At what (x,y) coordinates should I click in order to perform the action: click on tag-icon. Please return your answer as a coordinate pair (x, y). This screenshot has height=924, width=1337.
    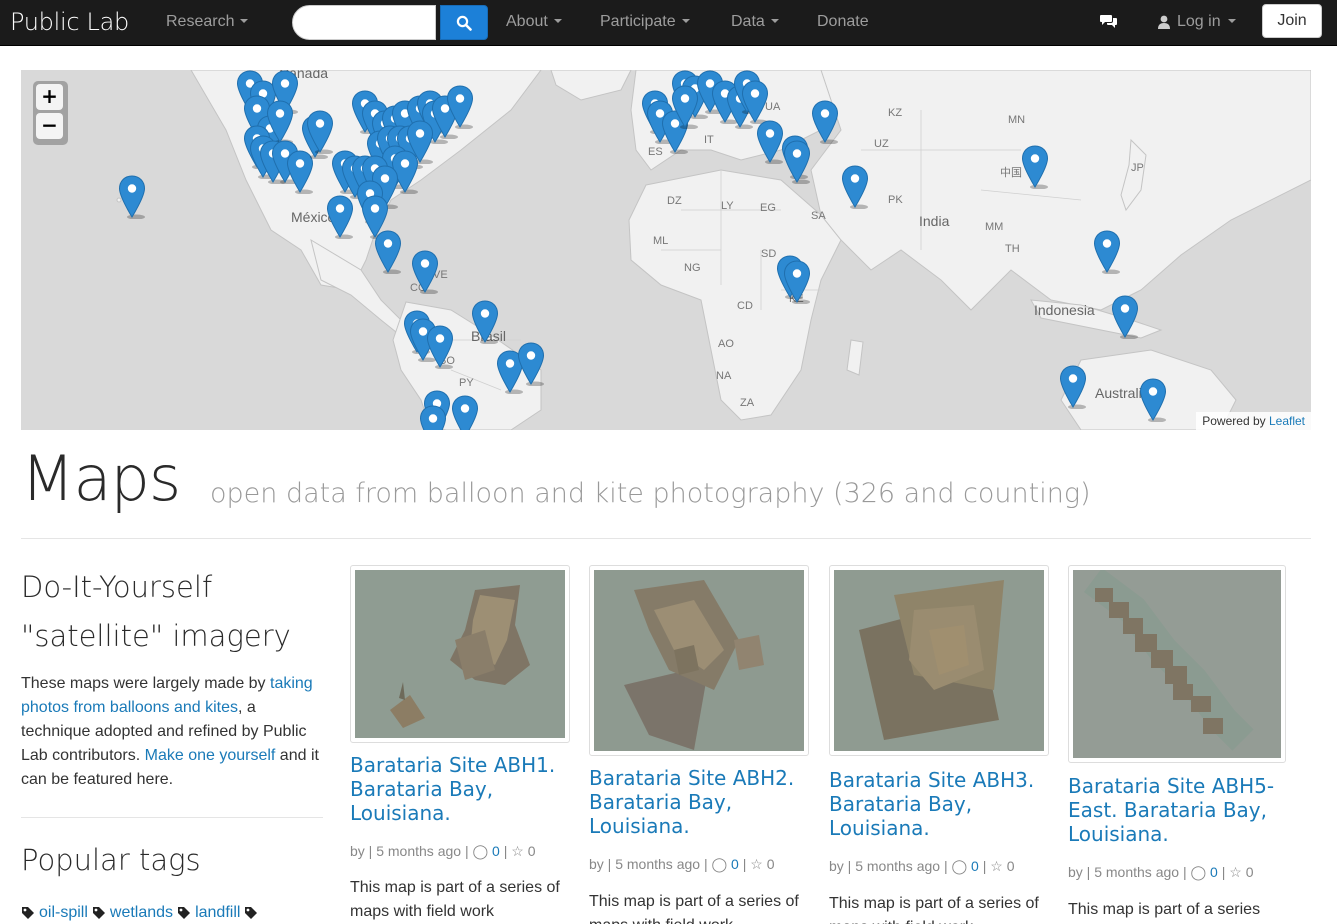
    Looking at the image, I should click on (251, 913).